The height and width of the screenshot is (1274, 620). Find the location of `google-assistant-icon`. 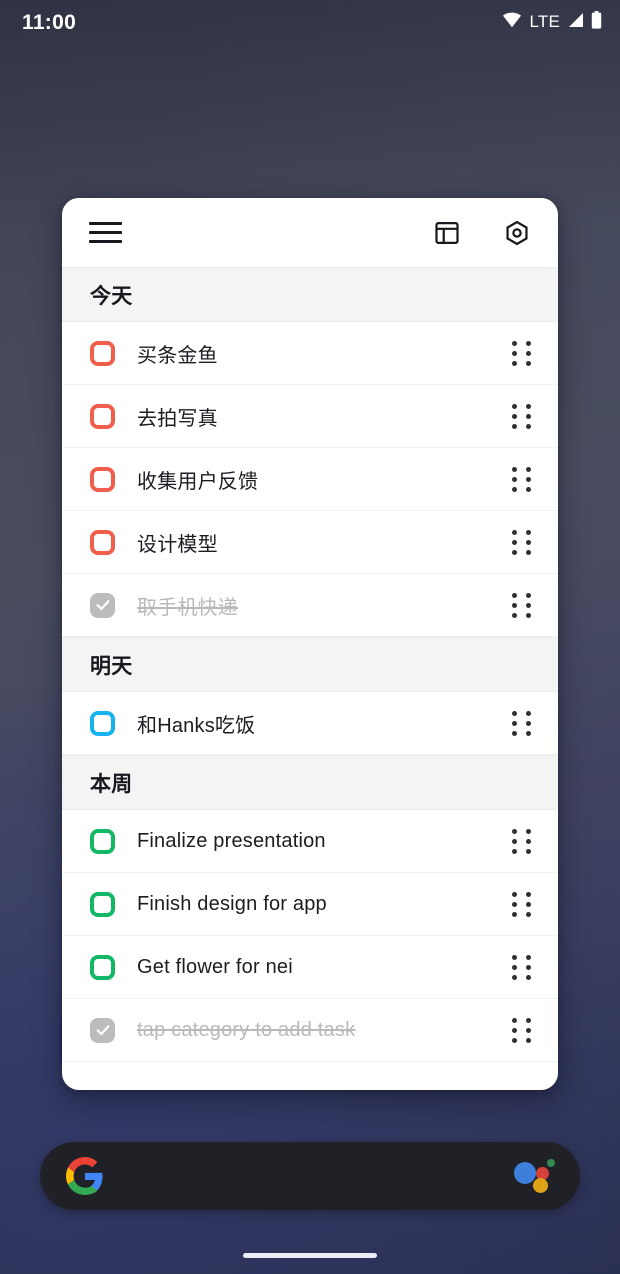

google-assistant-icon is located at coordinates (534, 1176).